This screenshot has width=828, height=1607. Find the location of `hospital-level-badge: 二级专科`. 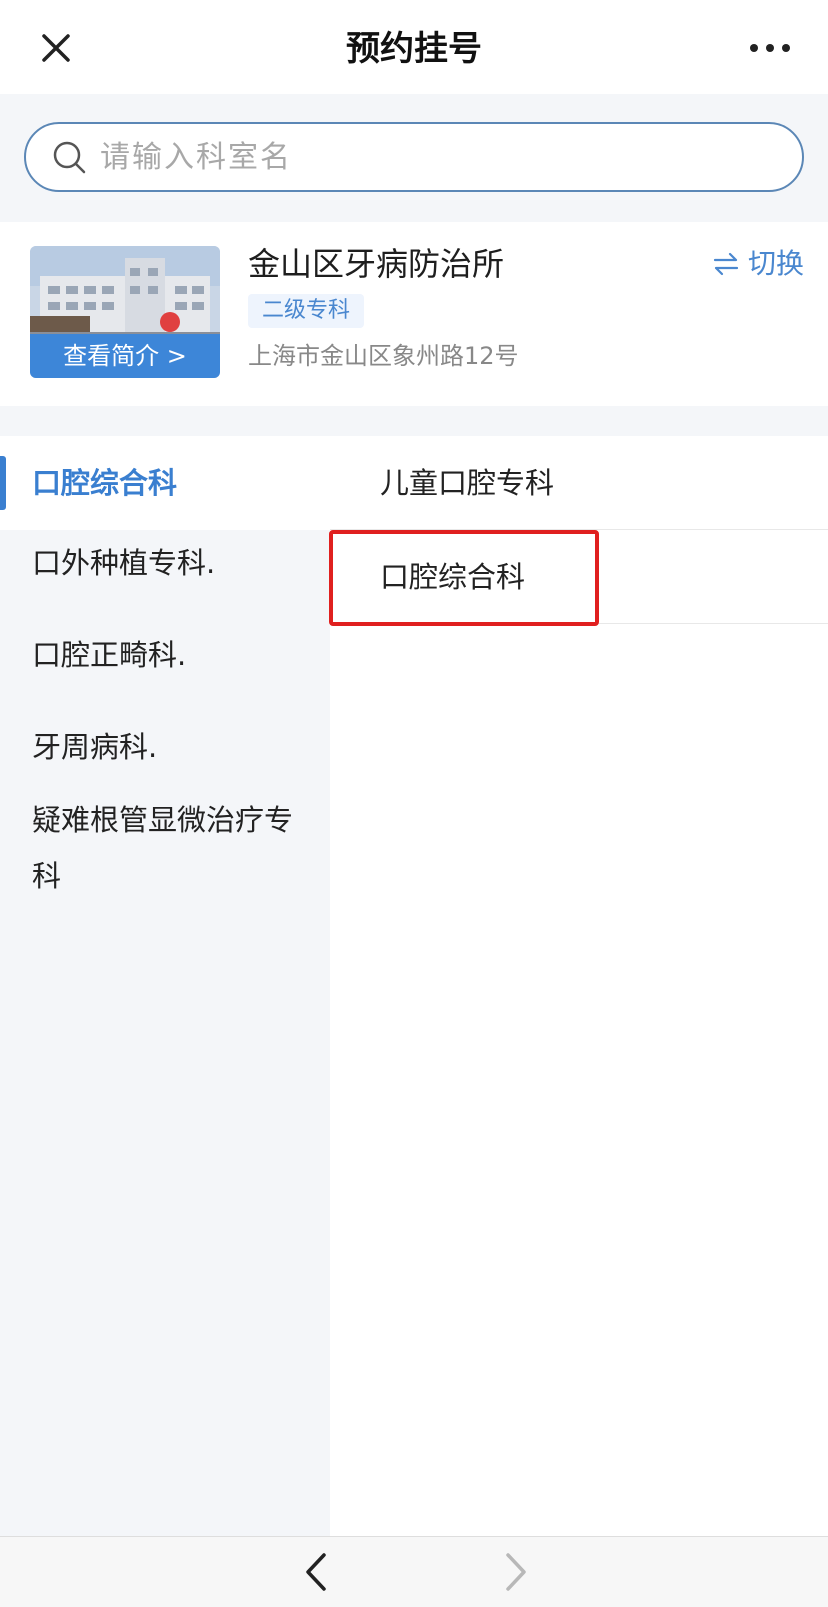

hospital-level-badge: 二级专科 is located at coordinates (306, 311).